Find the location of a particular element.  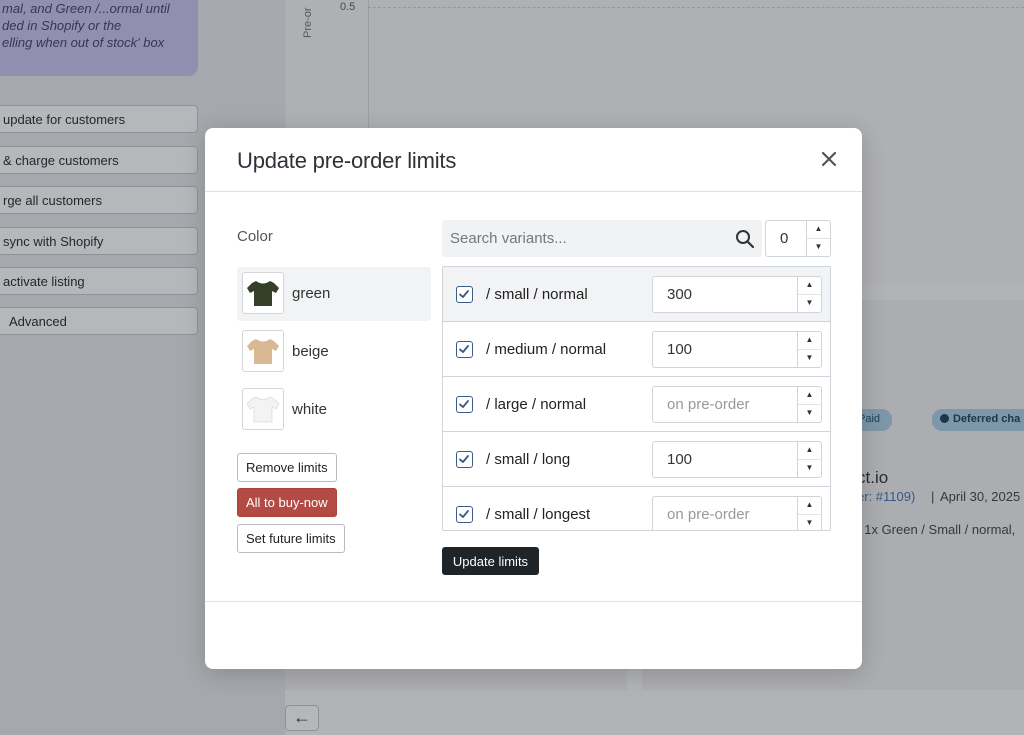

close-icon is located at coordinates (829, 159).